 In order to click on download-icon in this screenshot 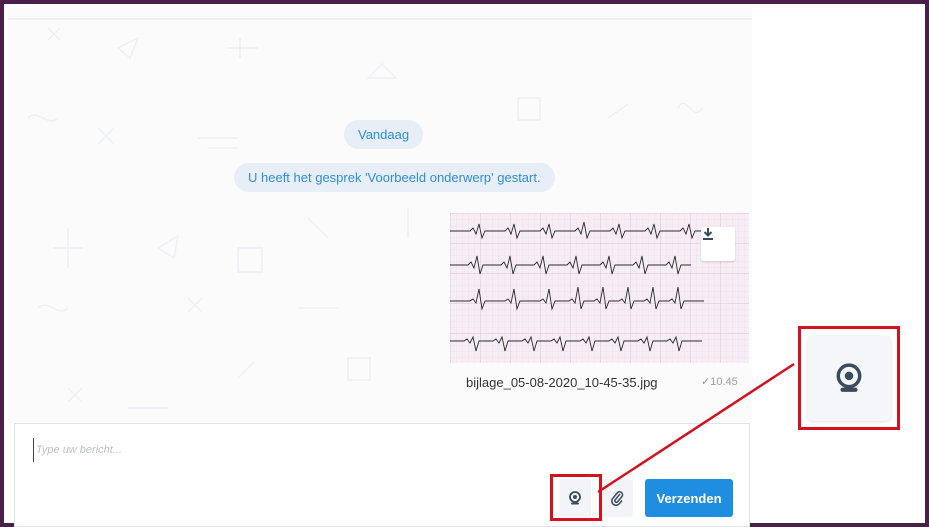, I will do `click(708, 234)`.